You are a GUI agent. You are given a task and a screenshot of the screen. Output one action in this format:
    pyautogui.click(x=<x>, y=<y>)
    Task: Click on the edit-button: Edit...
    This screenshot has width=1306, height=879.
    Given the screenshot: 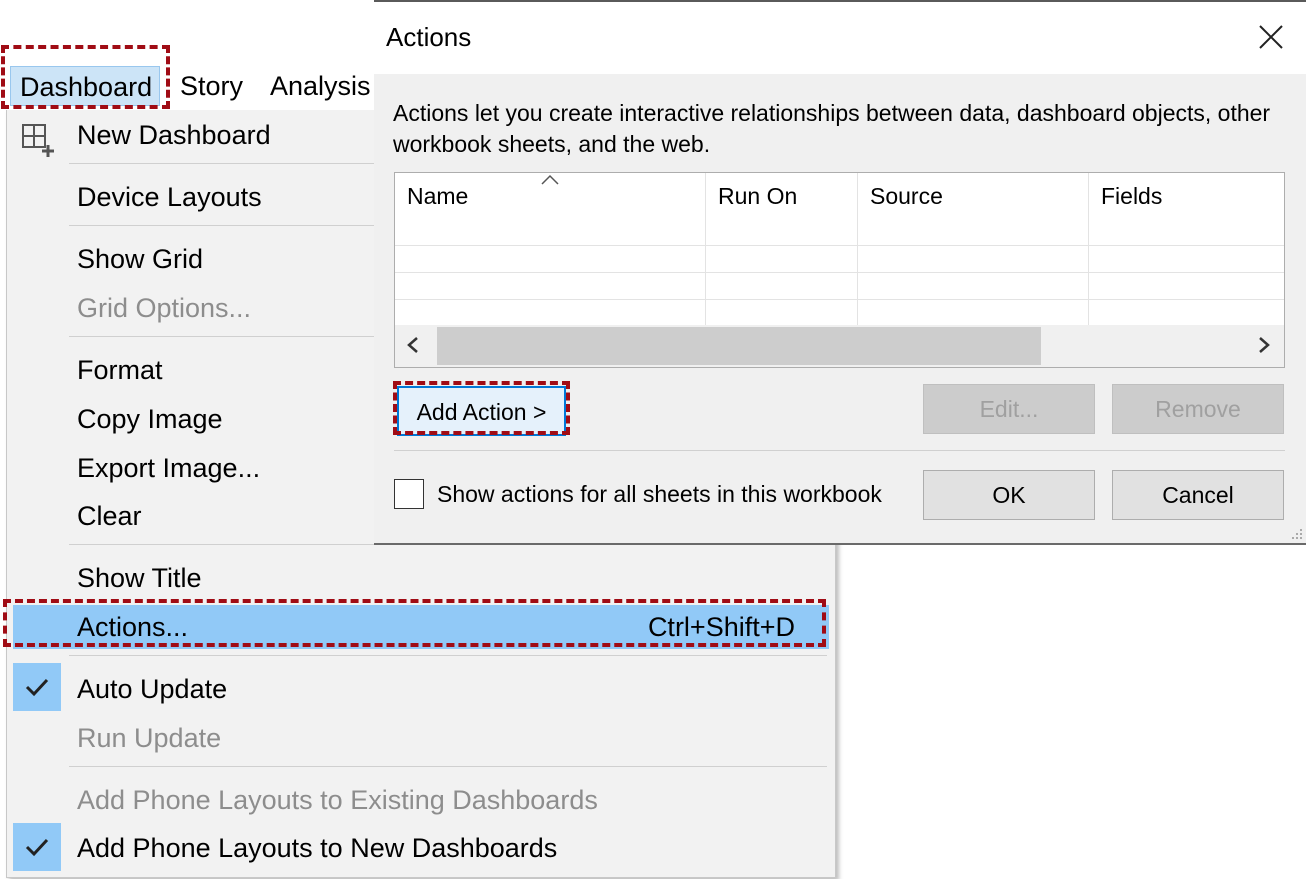 What is the action you would take?
    pyautogui.click(x=1009, y=409)
    